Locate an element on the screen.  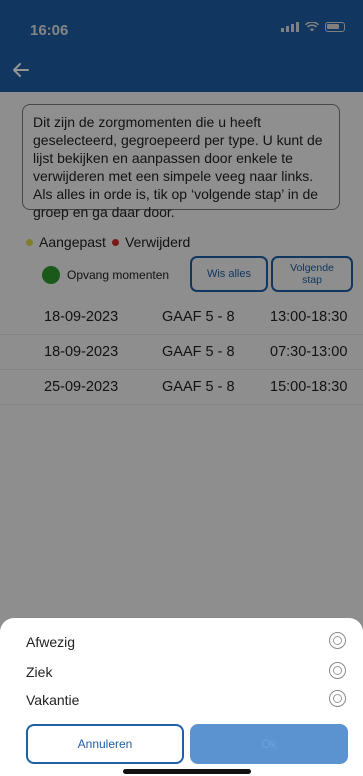
option-label: Ziek is located at coordinates (39, 672).